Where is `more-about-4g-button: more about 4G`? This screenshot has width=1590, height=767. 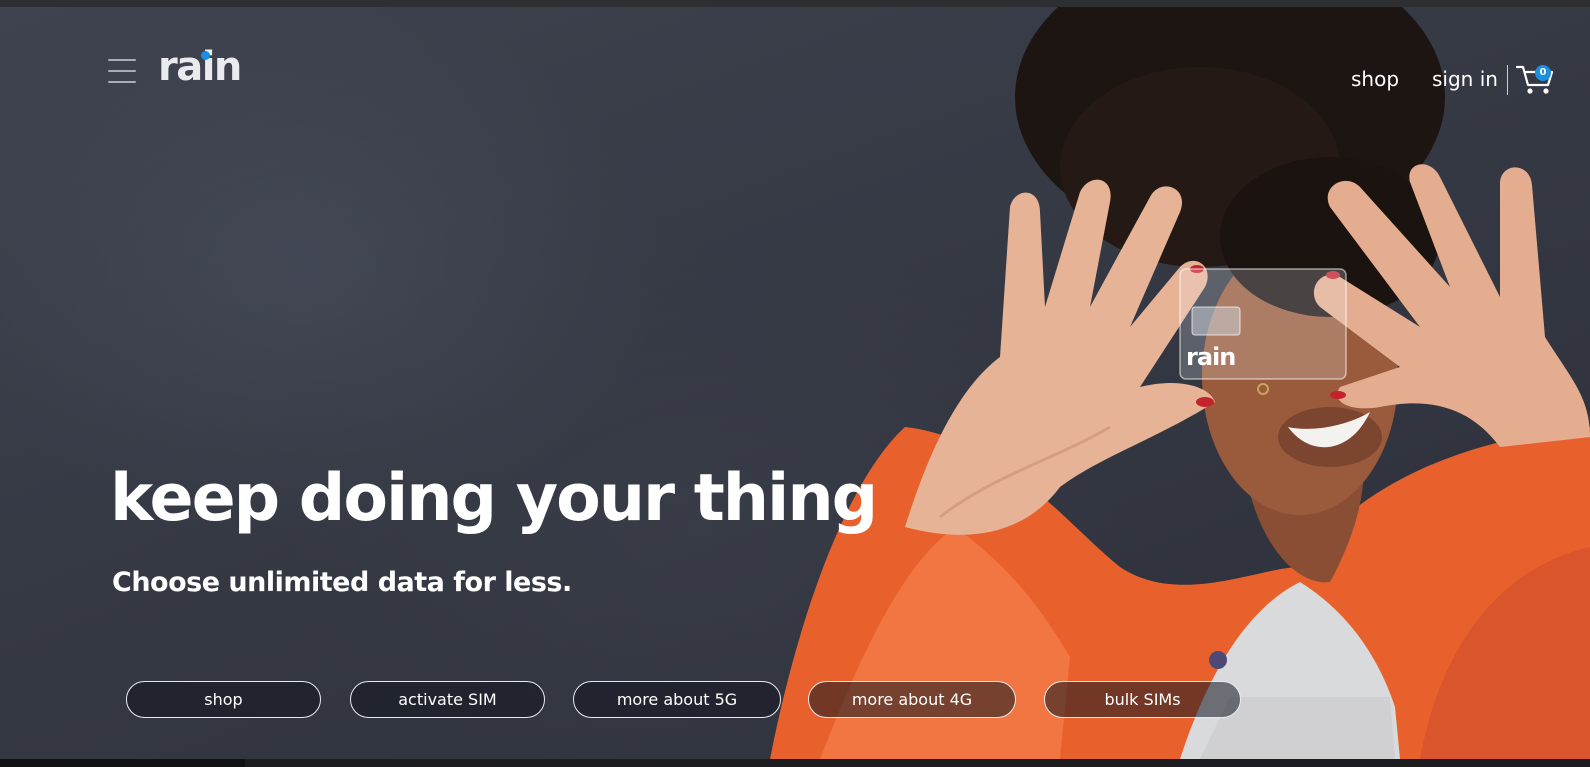 more-about-4g-button: more about 4G is located at coordinates (912, 699).